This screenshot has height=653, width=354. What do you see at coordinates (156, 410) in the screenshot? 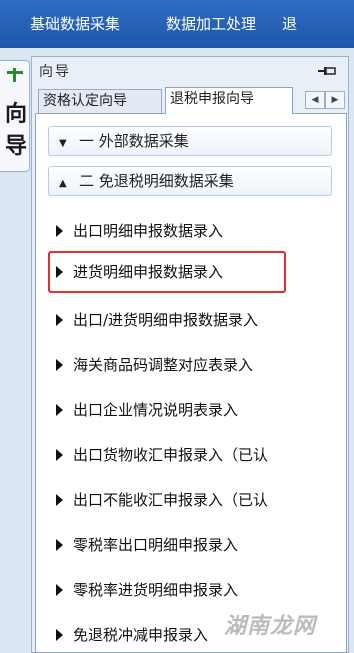
I see `item-label: 出口企业情况说明表录入` at bounding box center [156, 410].